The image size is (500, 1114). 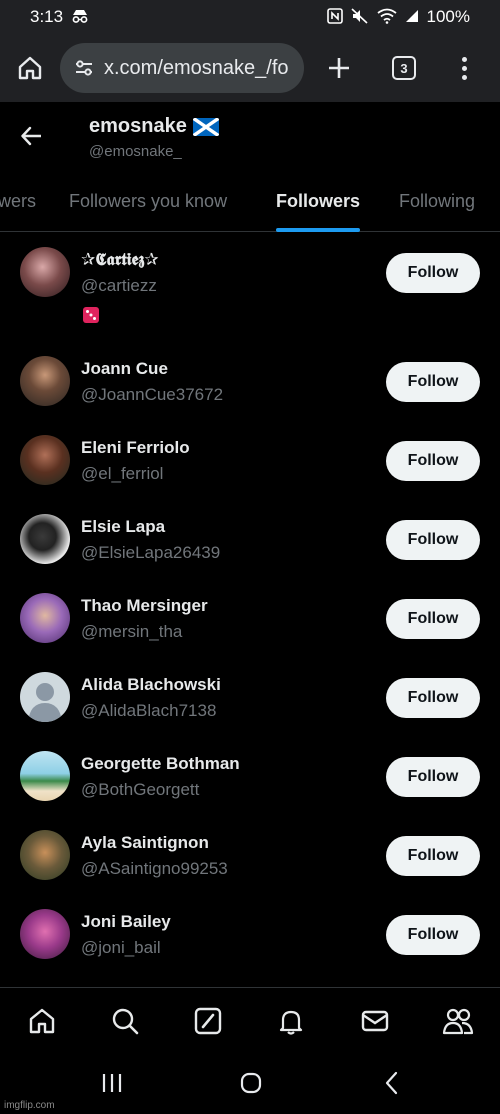 What do you see at coordinates (437, 201) in the screenshot?
I see `tab-following: Following` at bounding box center [437, 201].